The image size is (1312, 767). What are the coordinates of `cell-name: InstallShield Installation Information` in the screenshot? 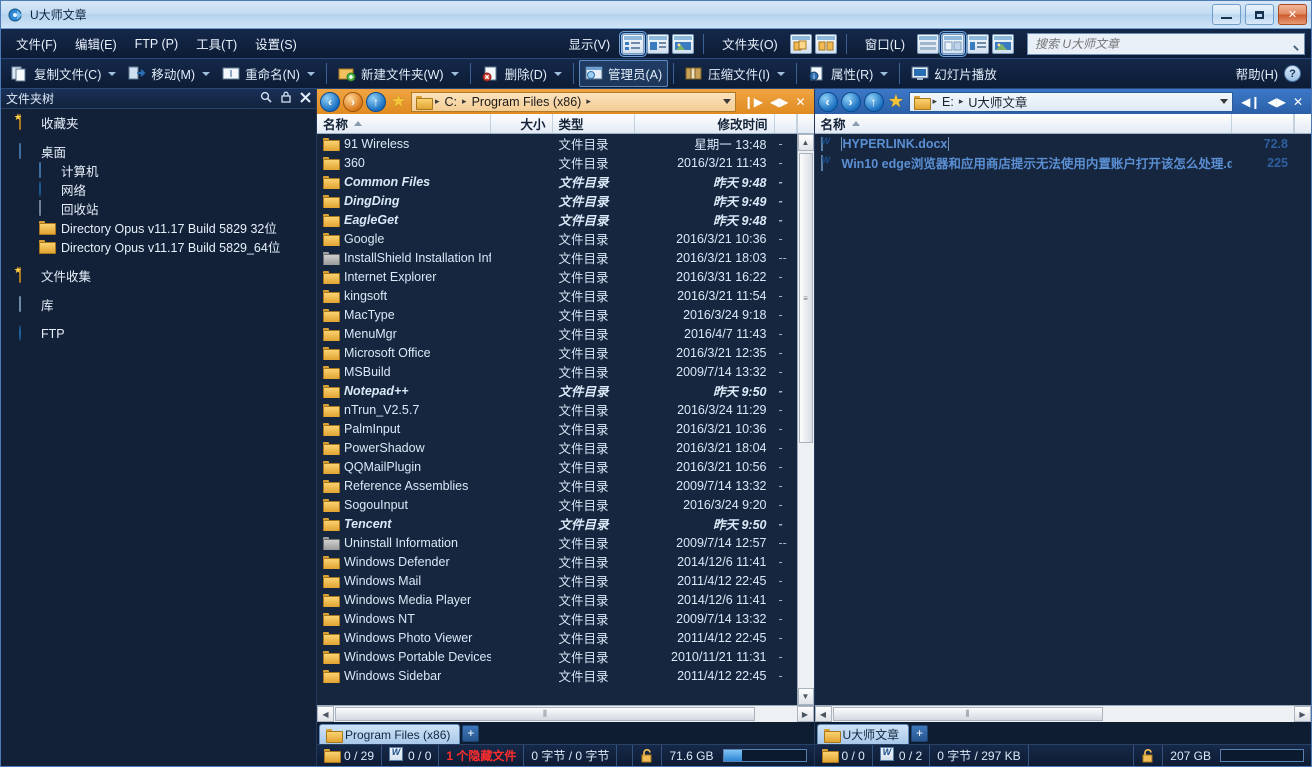 It's located at (404, 258).